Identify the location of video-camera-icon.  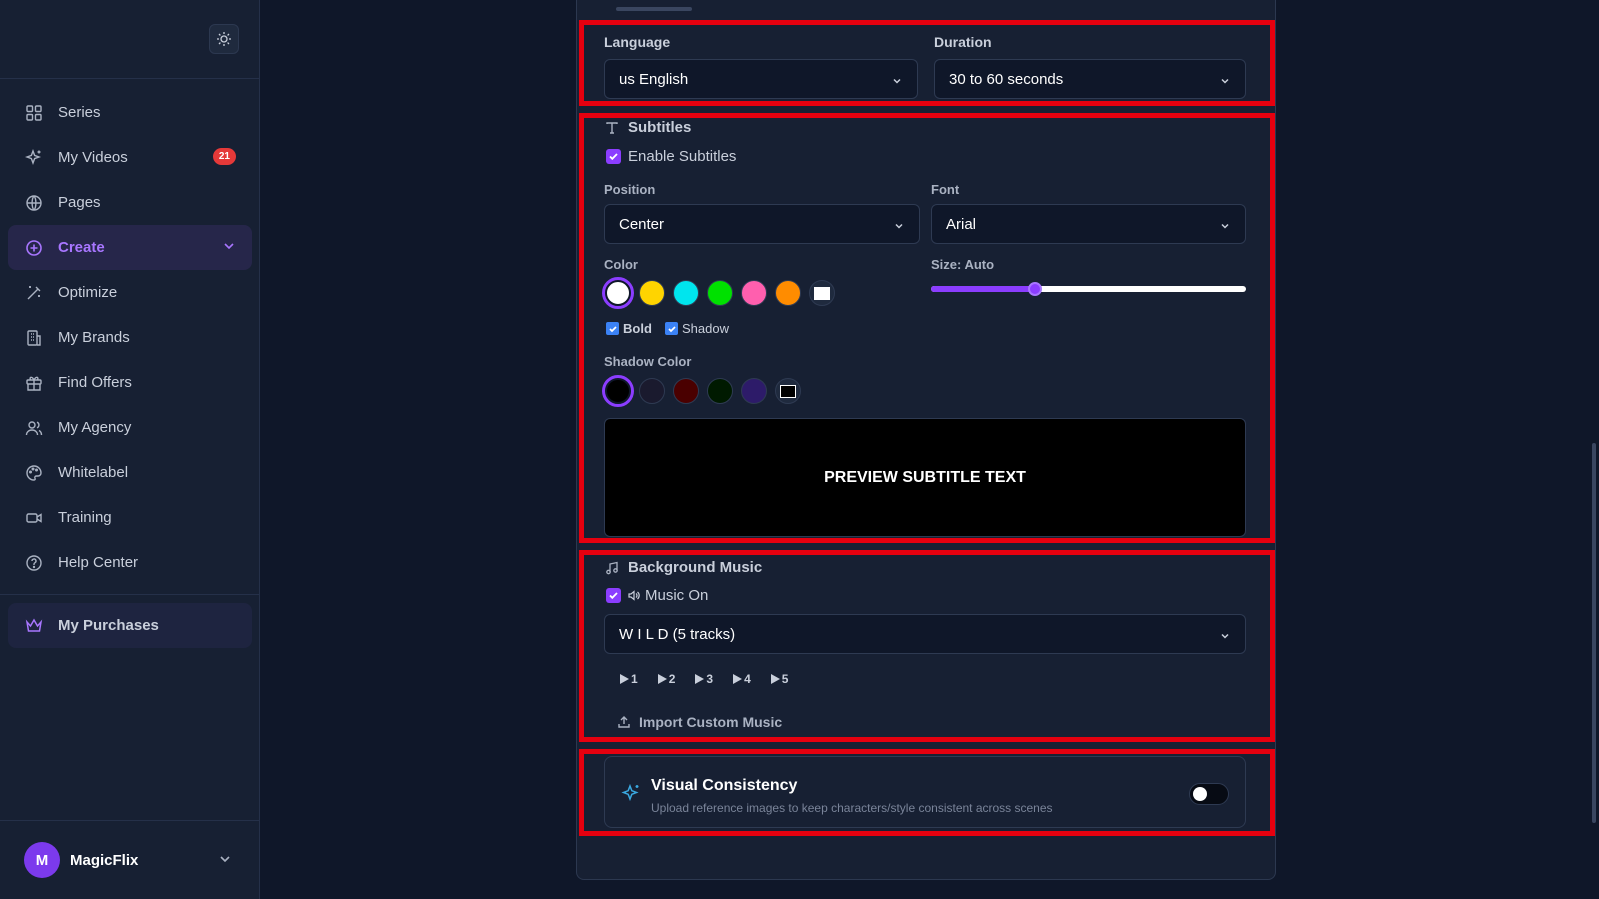
(34, 518).